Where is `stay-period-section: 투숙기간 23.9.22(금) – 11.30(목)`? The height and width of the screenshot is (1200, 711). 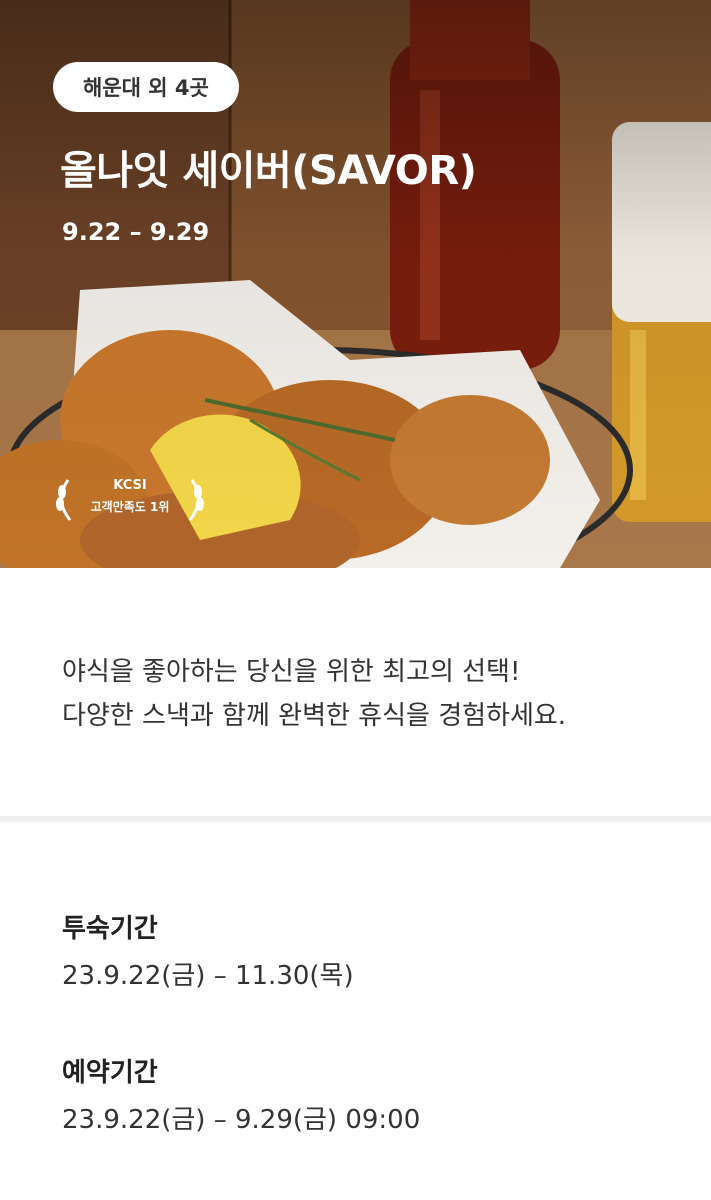
stay-period-section: 투숙기간 23.9.22(금) – 11.30(목) is located at coordinates (208, 950).